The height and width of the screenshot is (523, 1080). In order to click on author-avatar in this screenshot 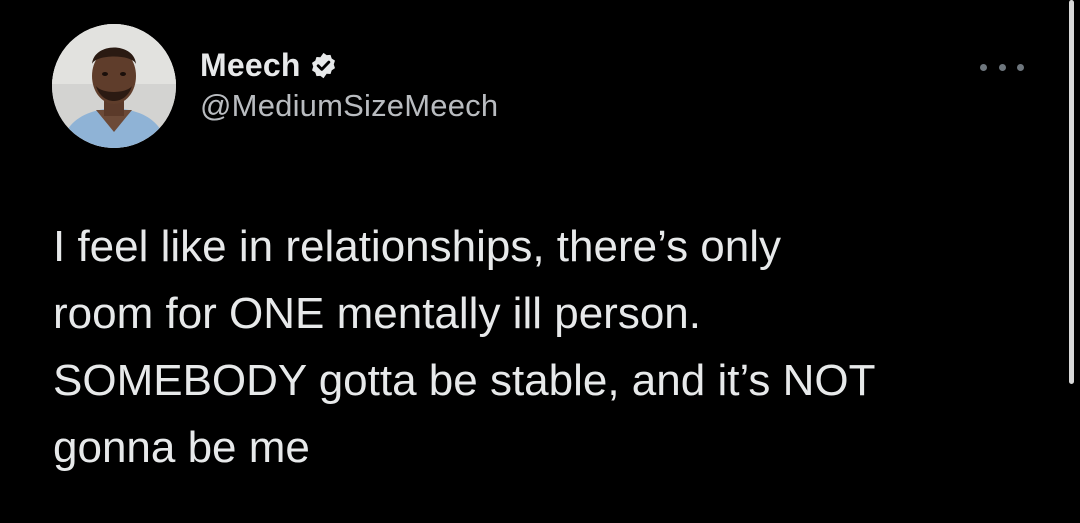, I will do `click(114, 86)`.